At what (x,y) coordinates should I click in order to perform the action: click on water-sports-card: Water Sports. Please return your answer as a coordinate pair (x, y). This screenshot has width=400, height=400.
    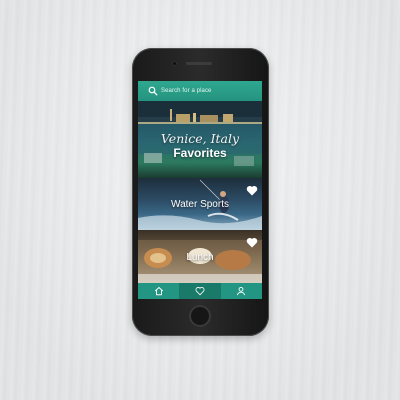
    Looking at the image, I should click on (200, 204).